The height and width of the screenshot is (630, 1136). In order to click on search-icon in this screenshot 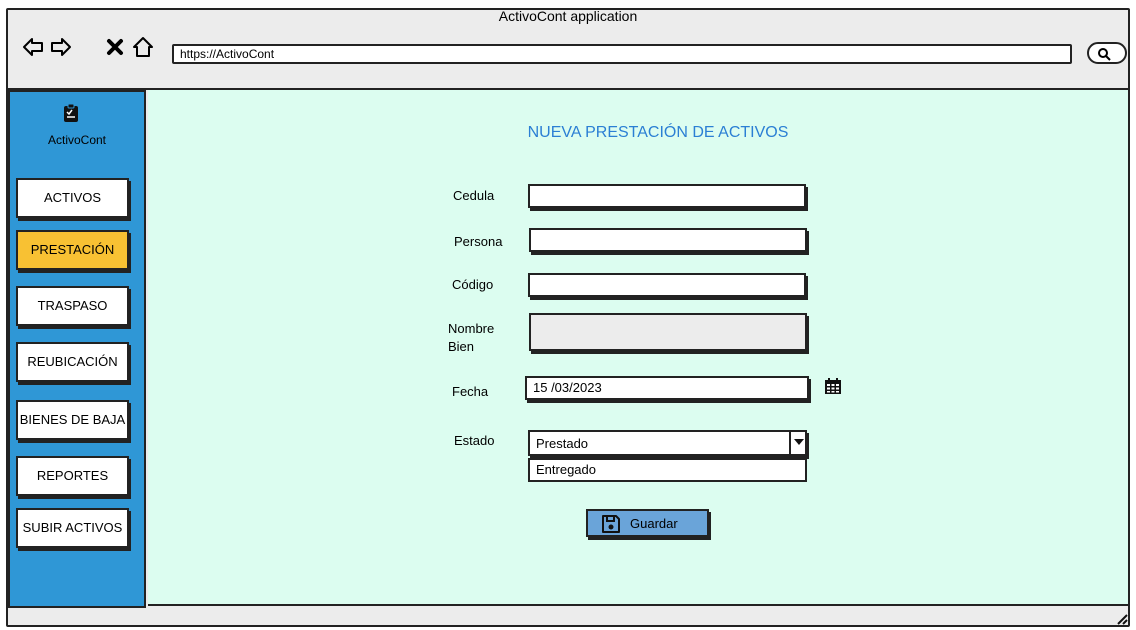, I will do `click(1104, 54)`.